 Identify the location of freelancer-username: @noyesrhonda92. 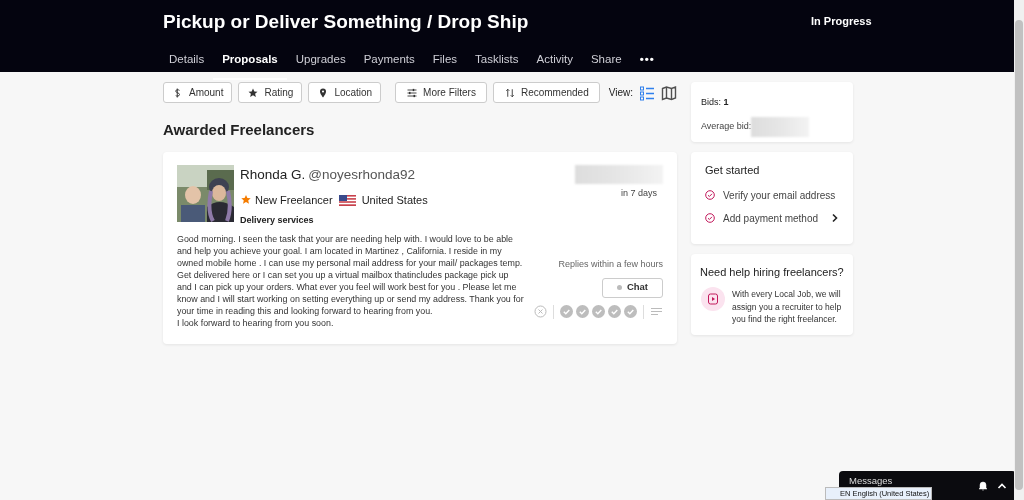
(362, 174).